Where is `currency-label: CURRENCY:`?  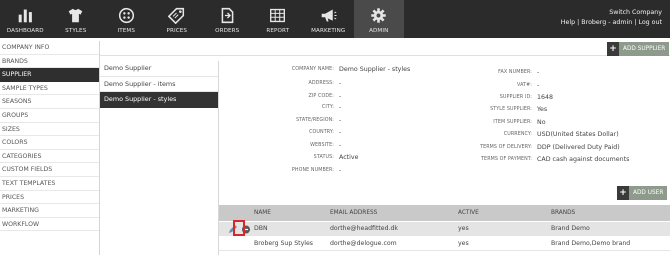 currency-label: CURRENCY: is located at coordinates (517, 134).